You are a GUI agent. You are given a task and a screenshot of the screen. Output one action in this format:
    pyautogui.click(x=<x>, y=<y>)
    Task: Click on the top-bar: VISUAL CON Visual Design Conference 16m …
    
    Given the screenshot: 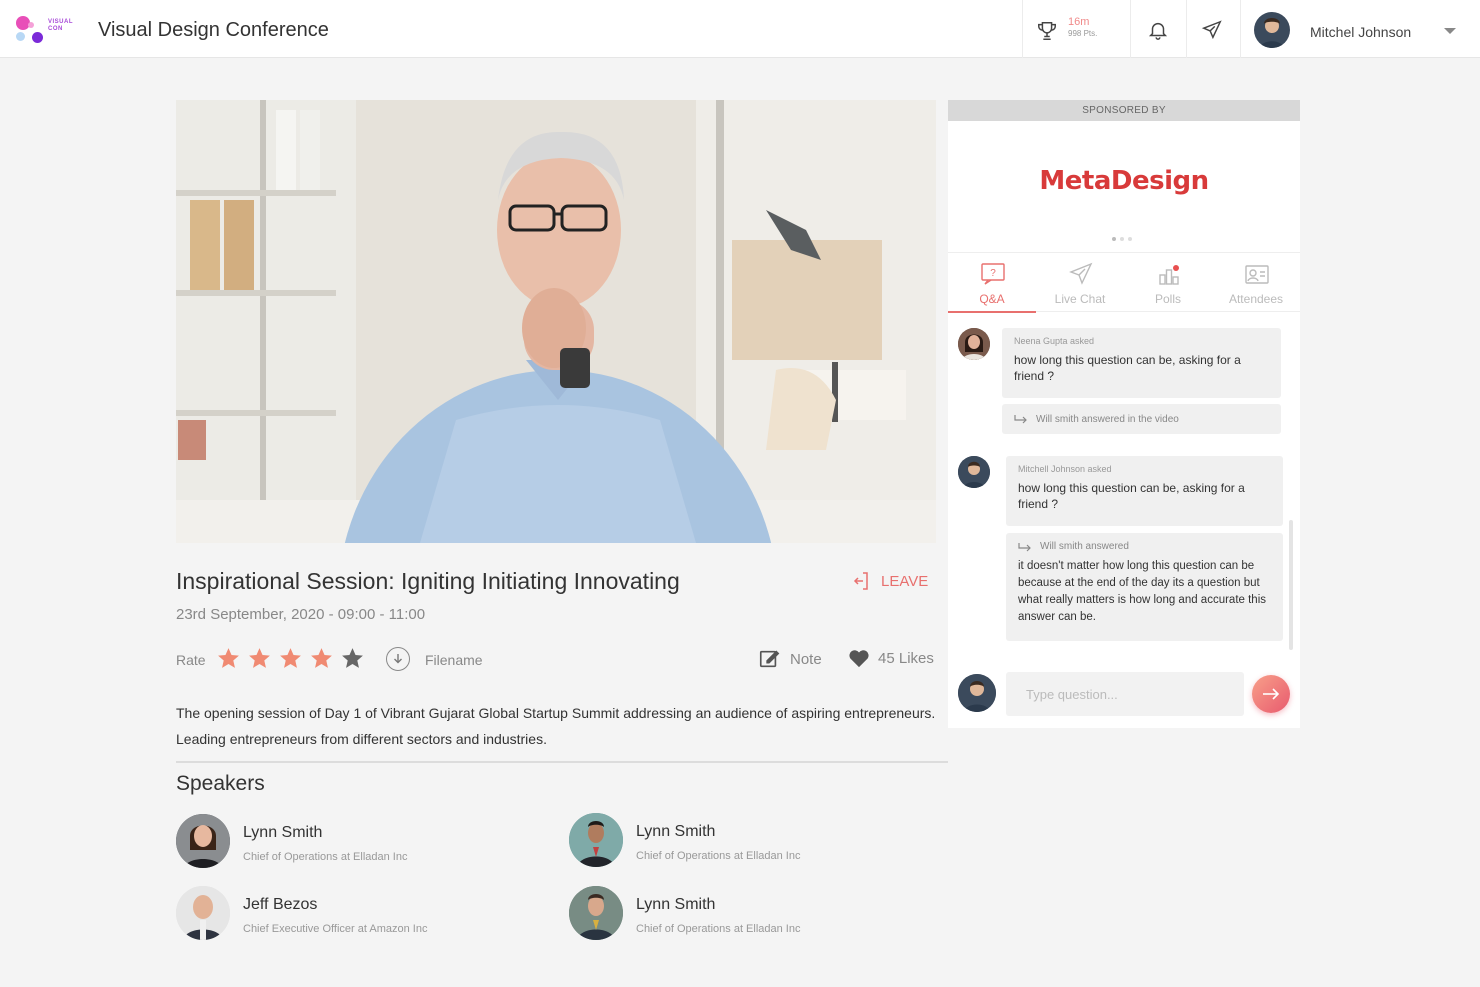 What is the action you would take?
    pyautogui.click(x=740, y=29)
    